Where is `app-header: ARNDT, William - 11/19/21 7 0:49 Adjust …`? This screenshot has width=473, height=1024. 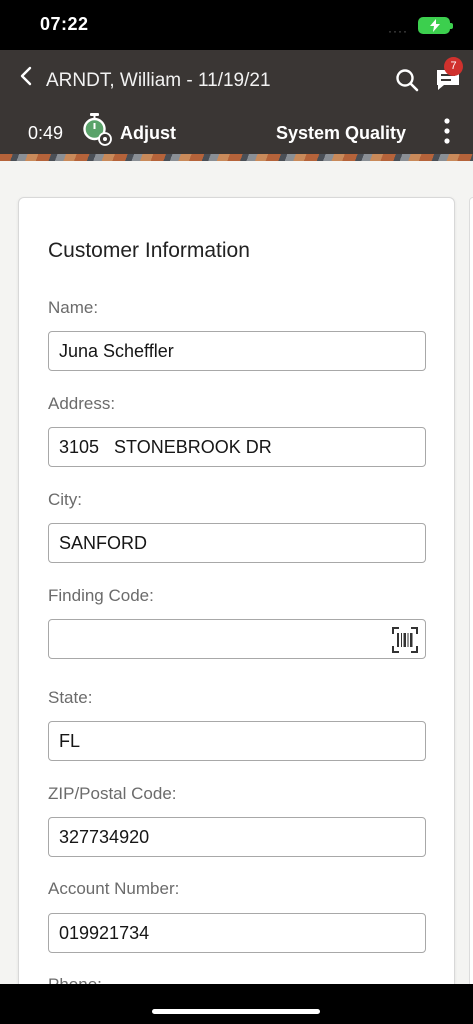
app-header: ARNDT, William - 11/19/21 7 0:49 Adjust … is located at coordinates (236, 102).